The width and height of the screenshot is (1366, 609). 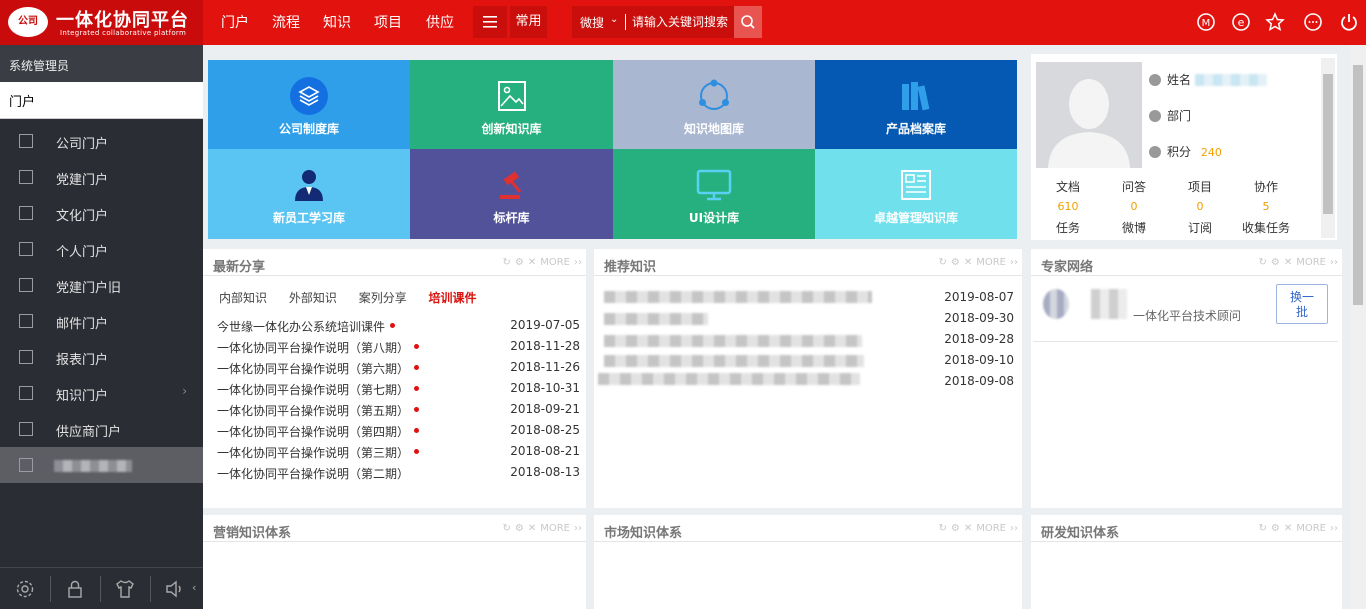 I want to click on tile-knowledge-map: 知识地图库, so click(x=714, y=104).